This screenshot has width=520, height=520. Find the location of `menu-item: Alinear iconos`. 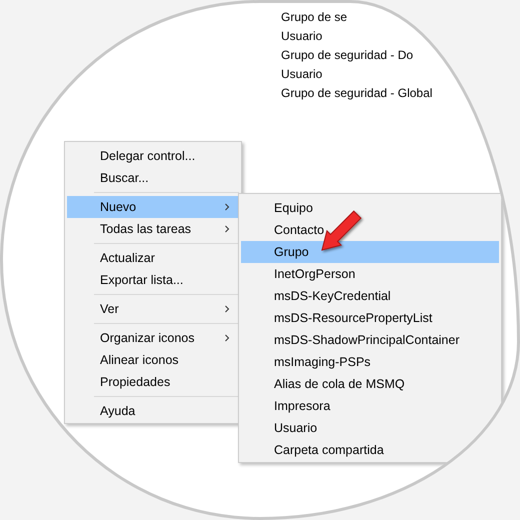

menu-item: Alinear iconos is located at coordinates (153, 360).